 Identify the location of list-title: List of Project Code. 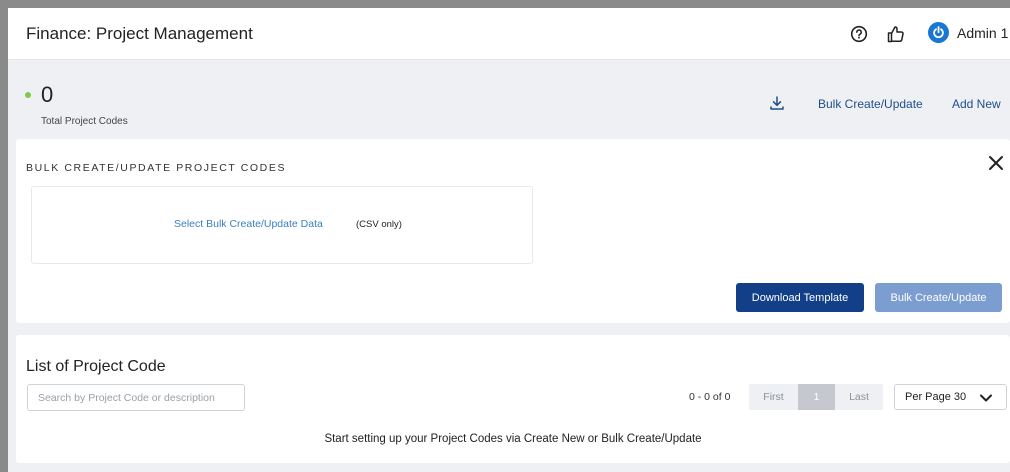
(96, 366).